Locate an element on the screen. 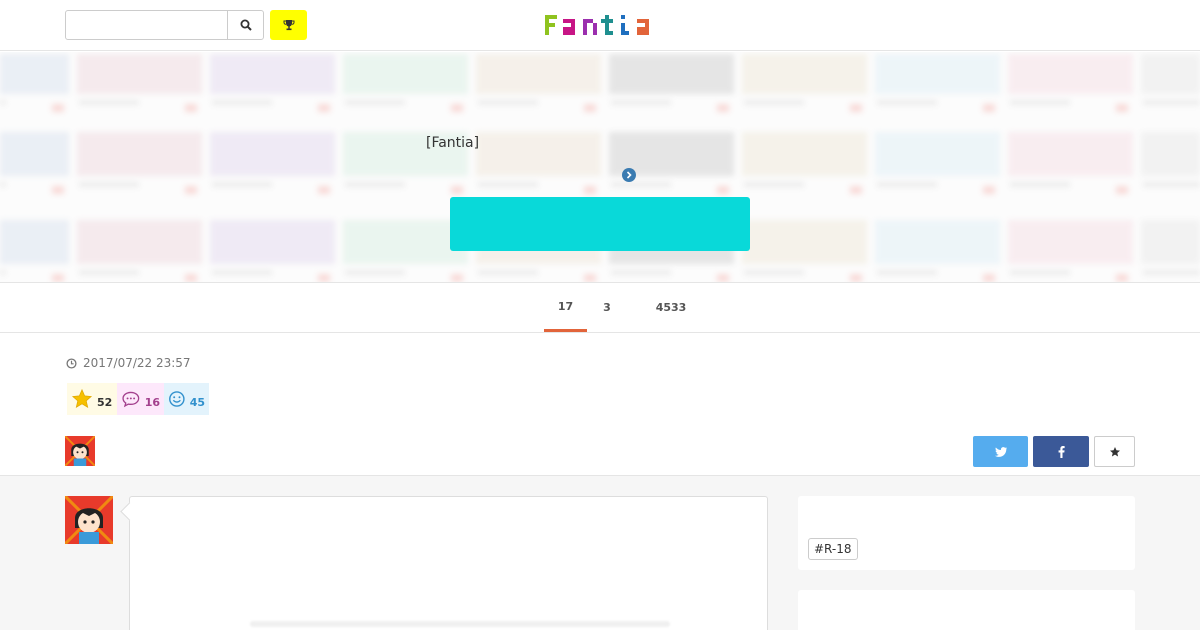  facebook-icon is located at coordinates (1061, 451).